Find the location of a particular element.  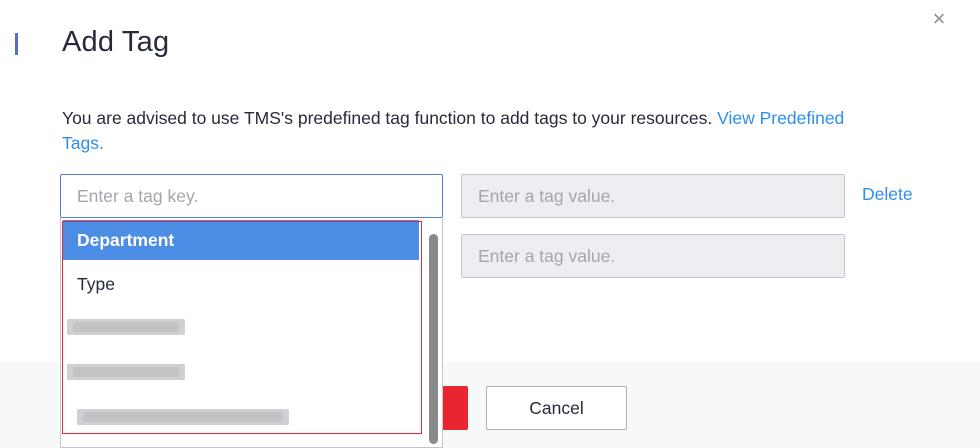

tag-key-input is located at coordinates (251, 196).